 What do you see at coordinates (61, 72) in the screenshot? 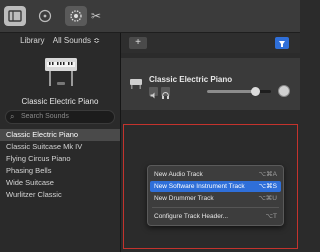
I see `electric-piano-icon` at bounding box center [61, 72].